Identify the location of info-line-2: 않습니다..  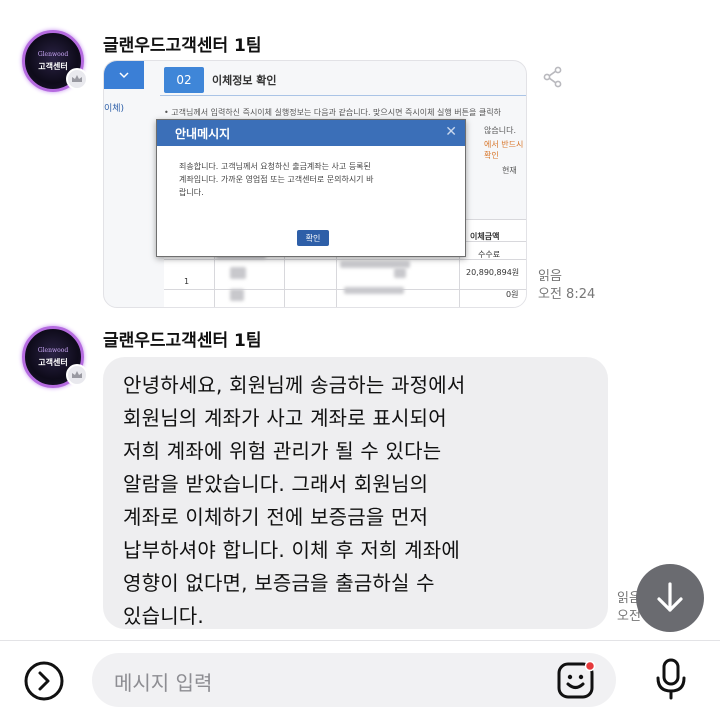
(500, 130).